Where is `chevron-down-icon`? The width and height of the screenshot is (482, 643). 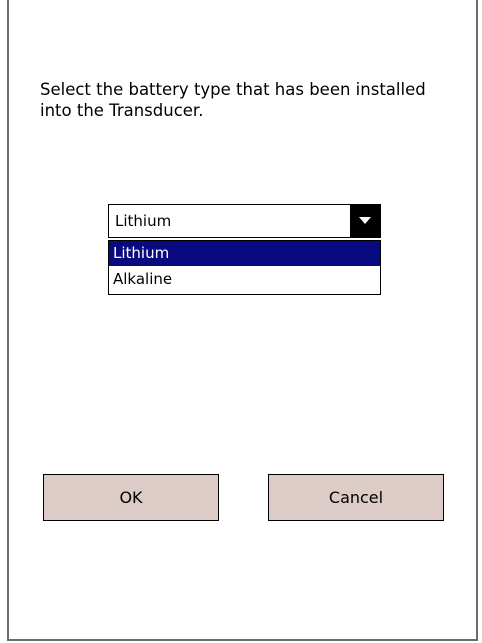 chevron-down-icon is located at coordinates (365, 221).